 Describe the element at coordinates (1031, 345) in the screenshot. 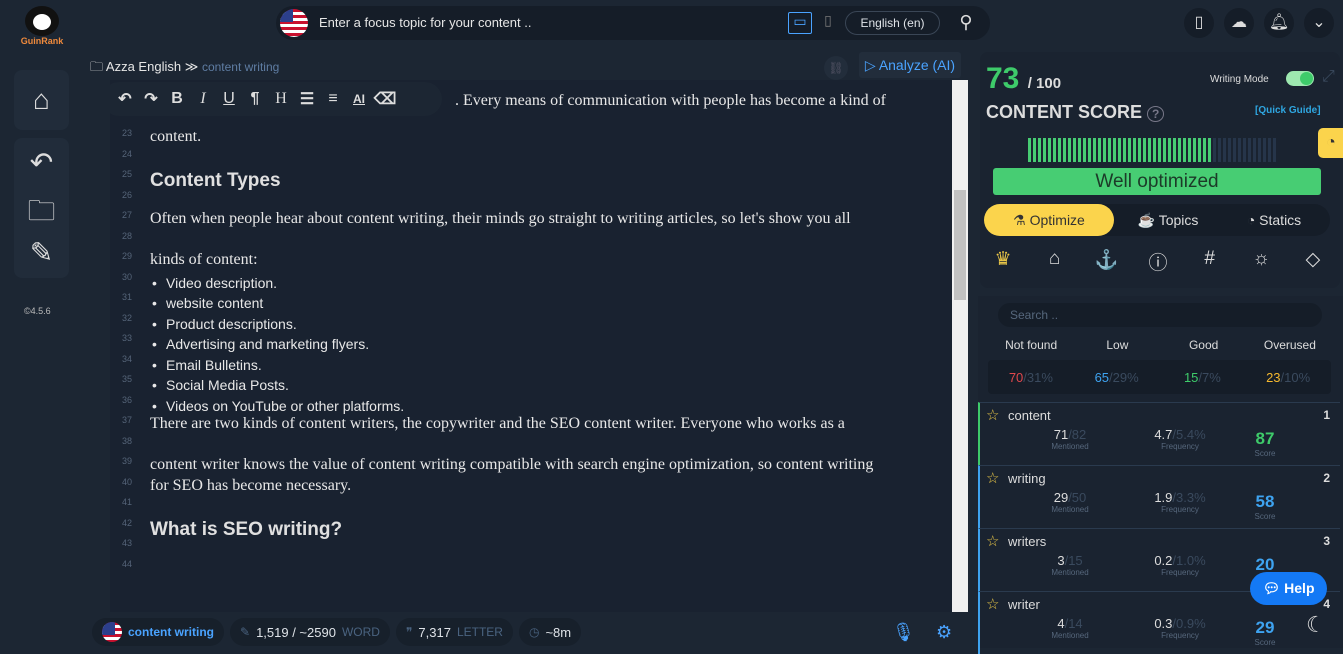

I see `category-label: Not found` at that location.